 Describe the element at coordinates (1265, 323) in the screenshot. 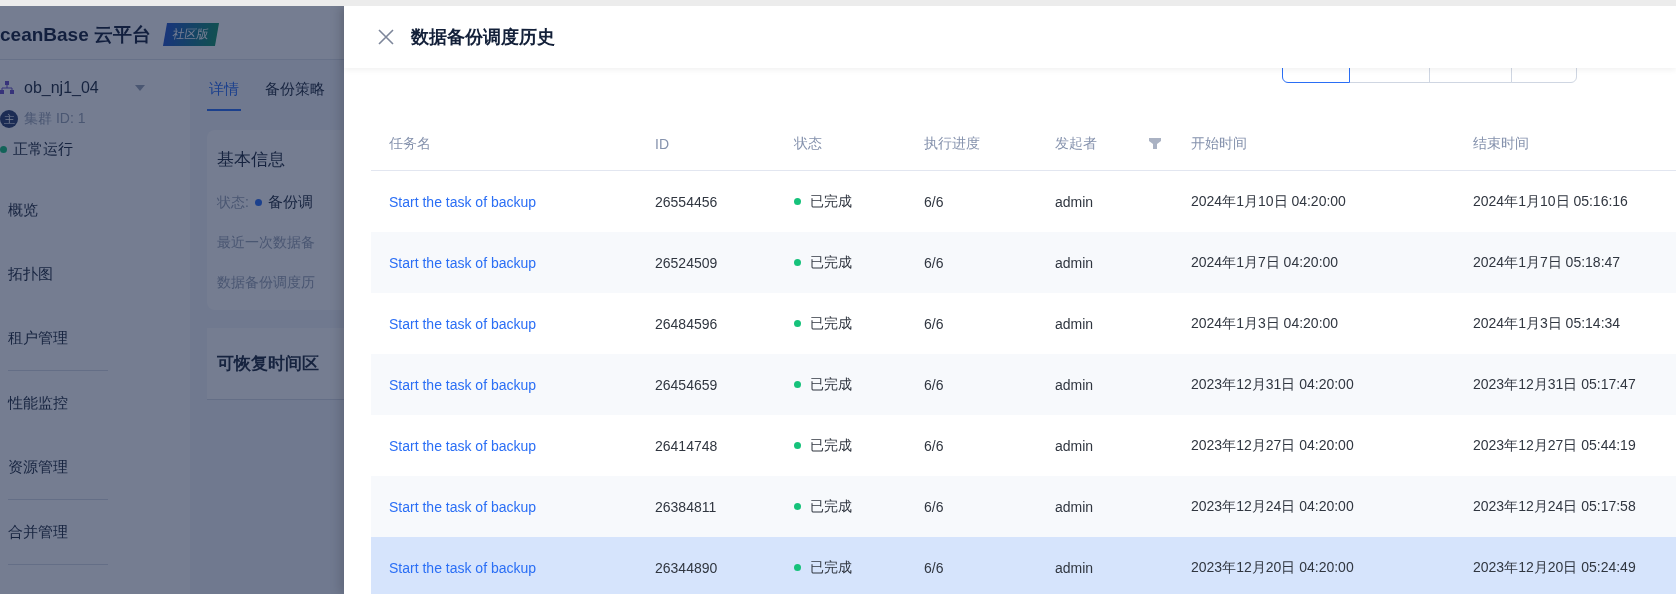

I see `table-cell-text: 2024年1月3日 04:20:00` at that location.